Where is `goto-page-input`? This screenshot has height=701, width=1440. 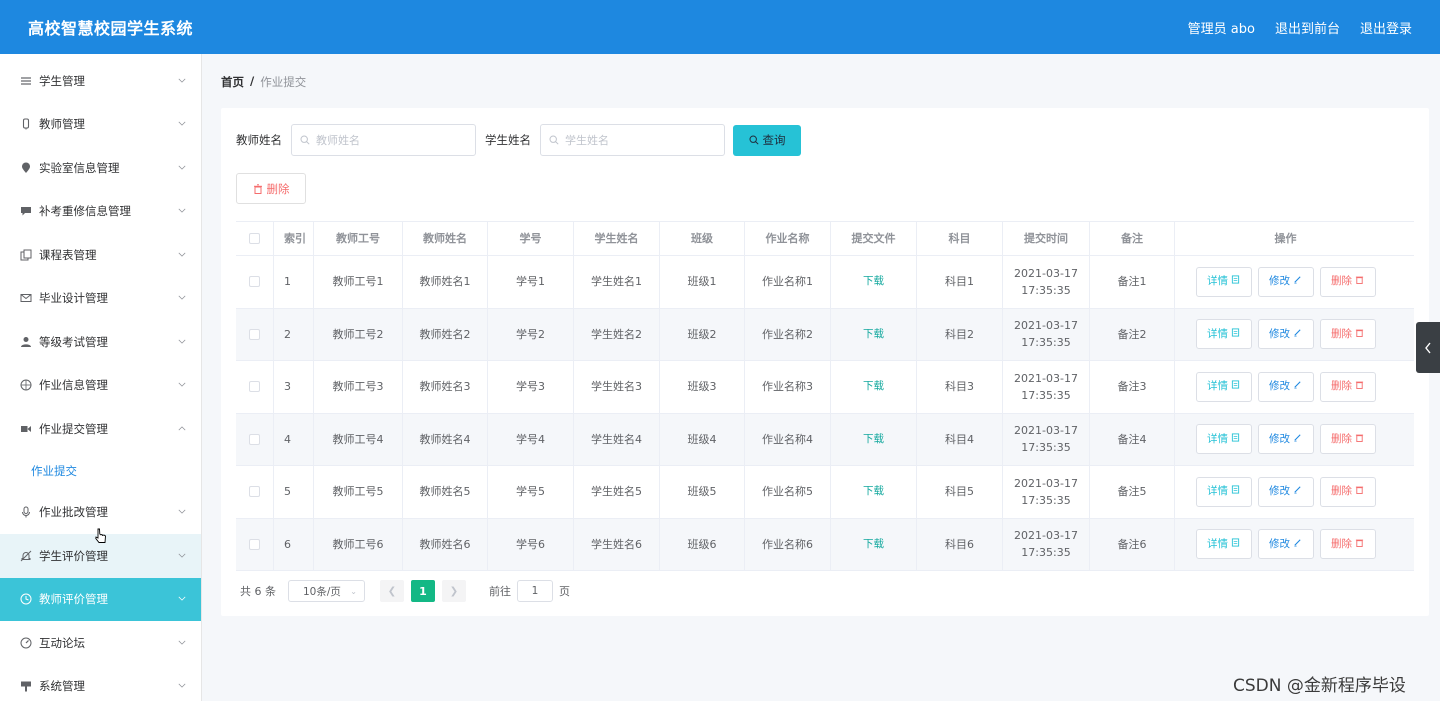
goto-page-input is located at coordinates (535, 591).